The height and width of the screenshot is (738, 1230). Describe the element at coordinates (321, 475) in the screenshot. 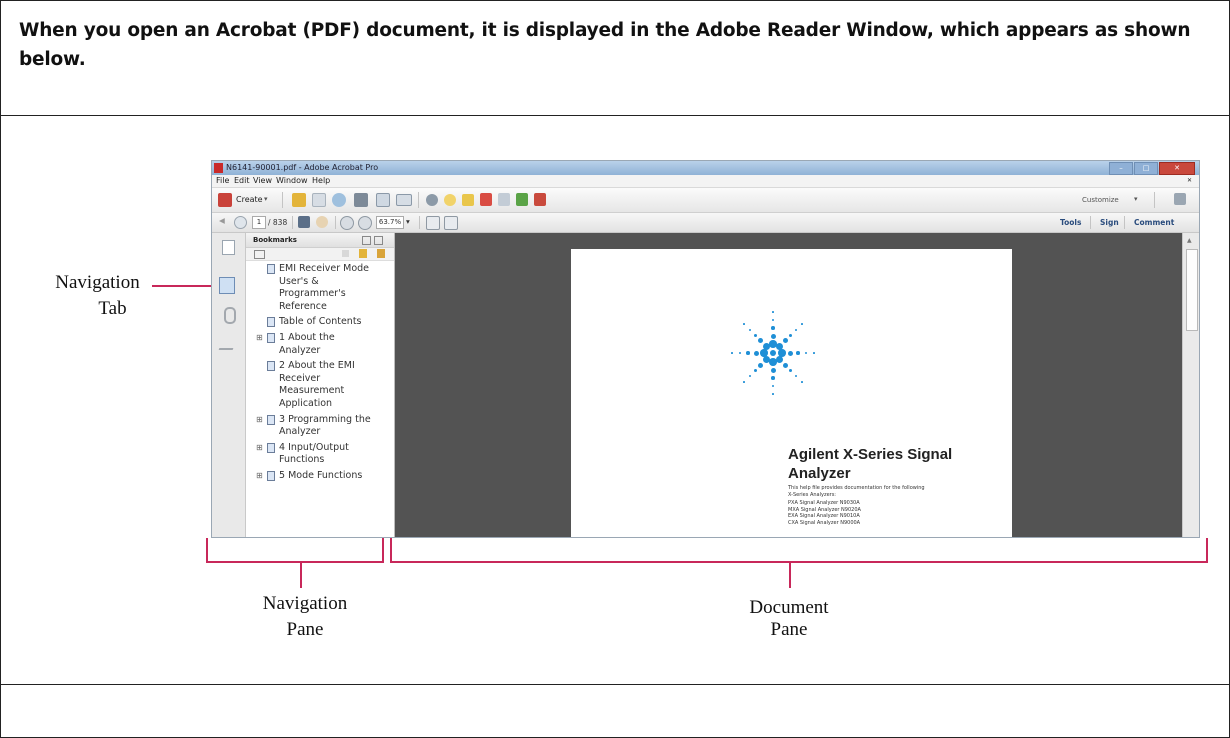

I see `bookmark-label: 5 Mode Functions` at that location.